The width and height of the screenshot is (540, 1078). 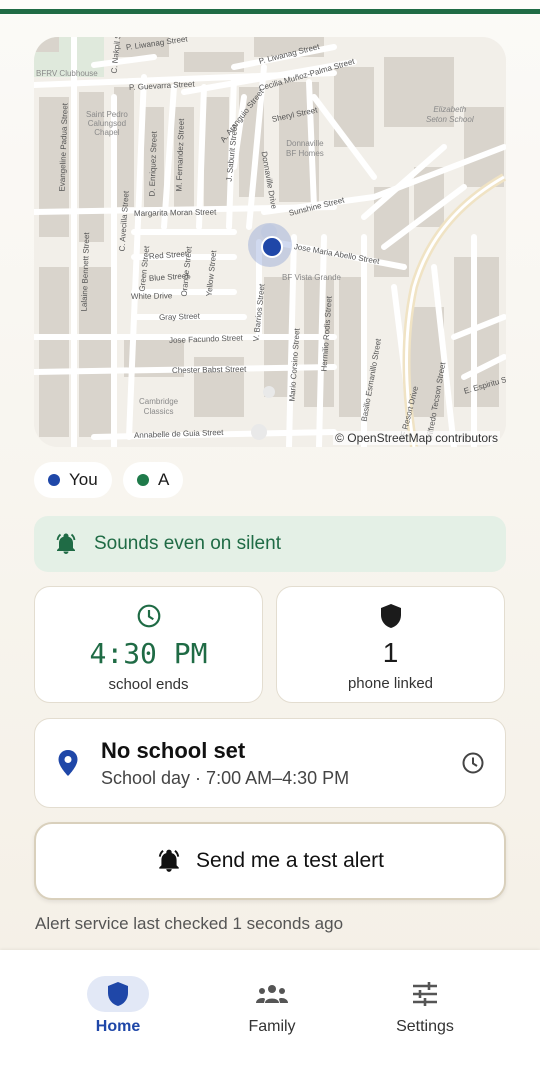 I want to click on legend-you-label: You, so click(x=83, y=479).